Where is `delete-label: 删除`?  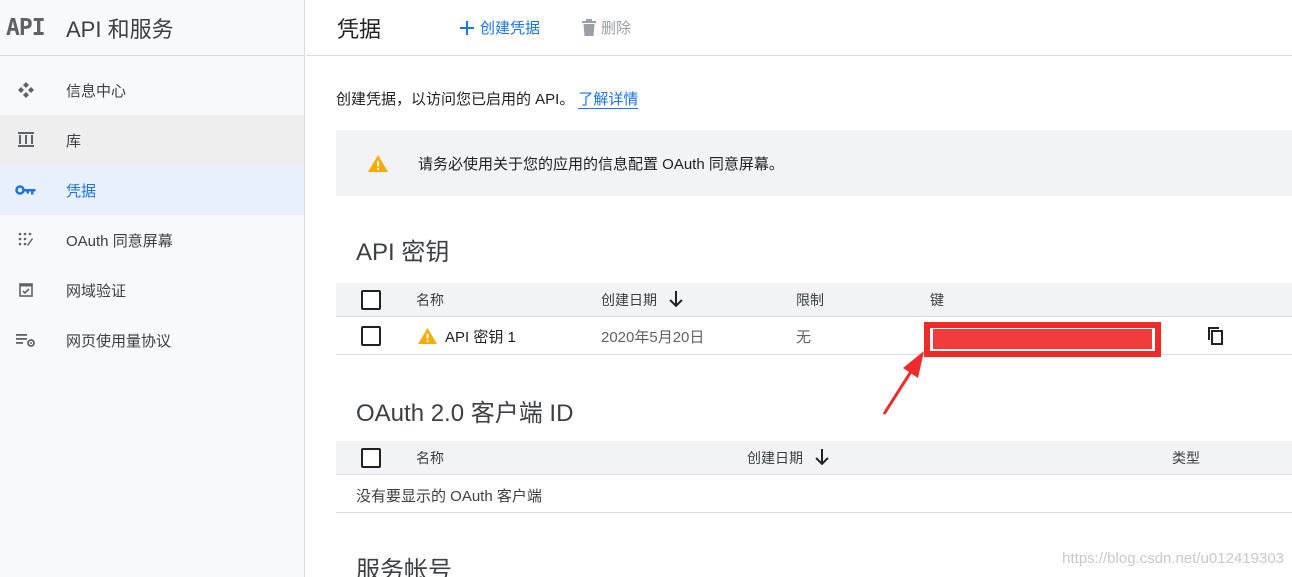 delete-label: 删除 is located at coordinates (616, 28).